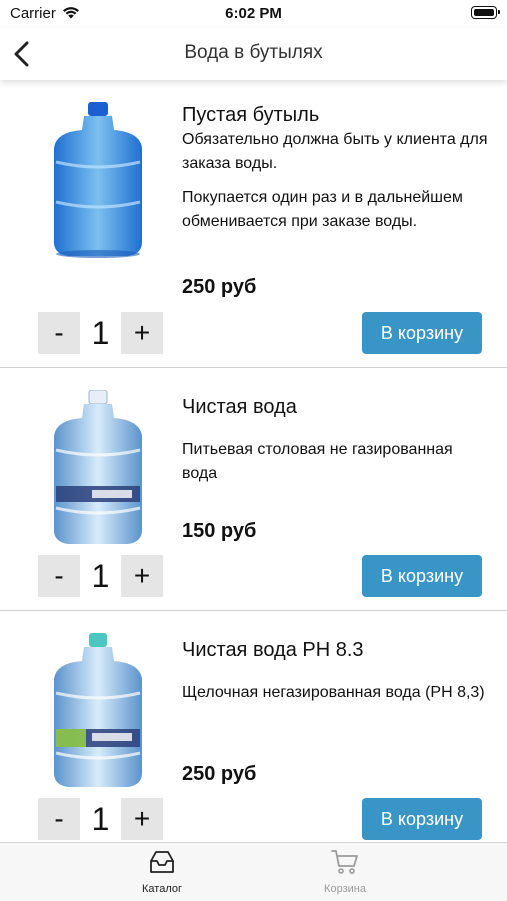 Image resolution: width=507 pixels, height=901 pixels. I want to click on inbox-icon, so click(162, 862).